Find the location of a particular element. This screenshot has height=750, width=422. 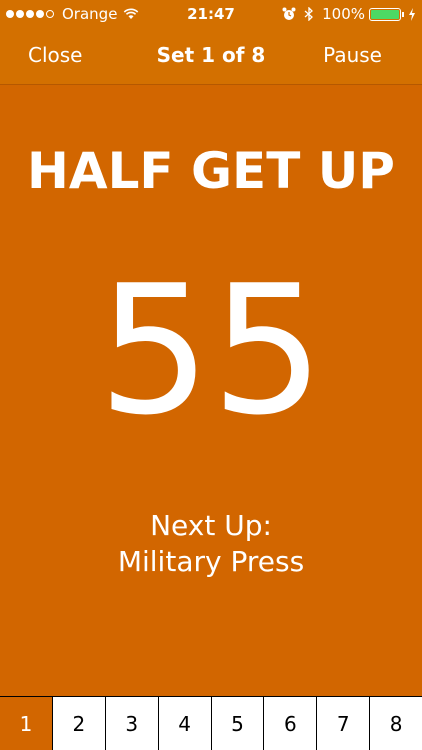

set-button-6: 6 is located at coordinates (290, 723).